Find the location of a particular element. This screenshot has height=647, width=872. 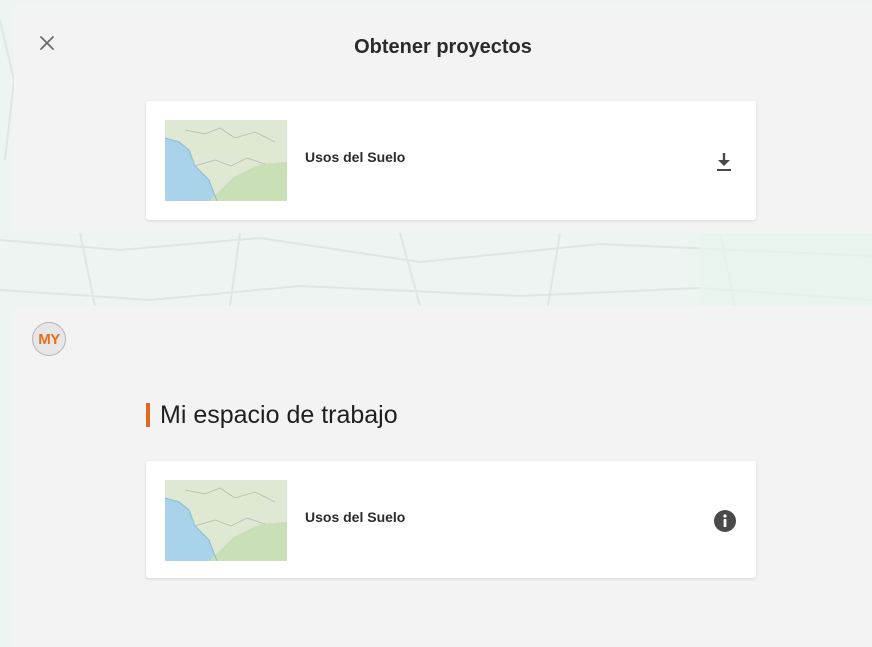

project-card: Usos del Suelo is located at coordinates (451, 160).